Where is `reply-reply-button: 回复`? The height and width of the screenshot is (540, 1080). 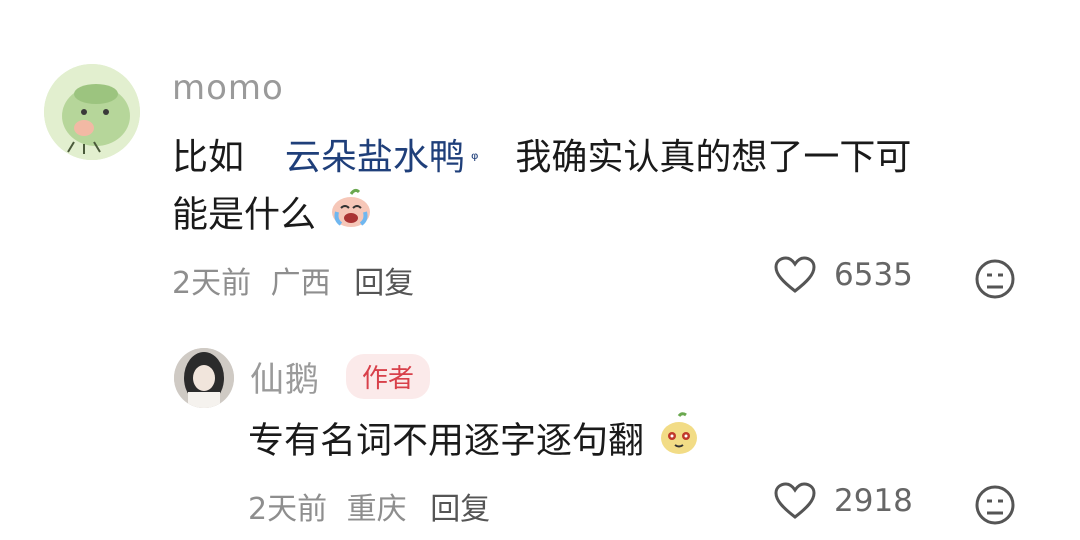
reply-reply-button: 回复 is located at coordinates (460, 509).